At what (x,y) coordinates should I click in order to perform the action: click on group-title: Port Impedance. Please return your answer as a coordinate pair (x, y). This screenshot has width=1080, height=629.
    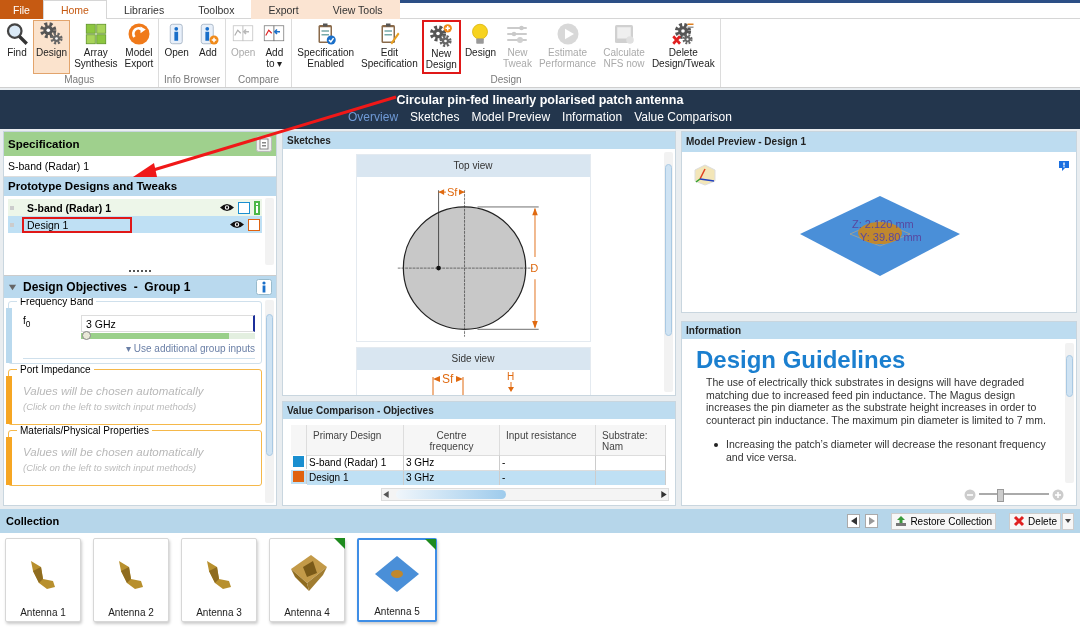
    Looking at the image, I should click on (55, 369).